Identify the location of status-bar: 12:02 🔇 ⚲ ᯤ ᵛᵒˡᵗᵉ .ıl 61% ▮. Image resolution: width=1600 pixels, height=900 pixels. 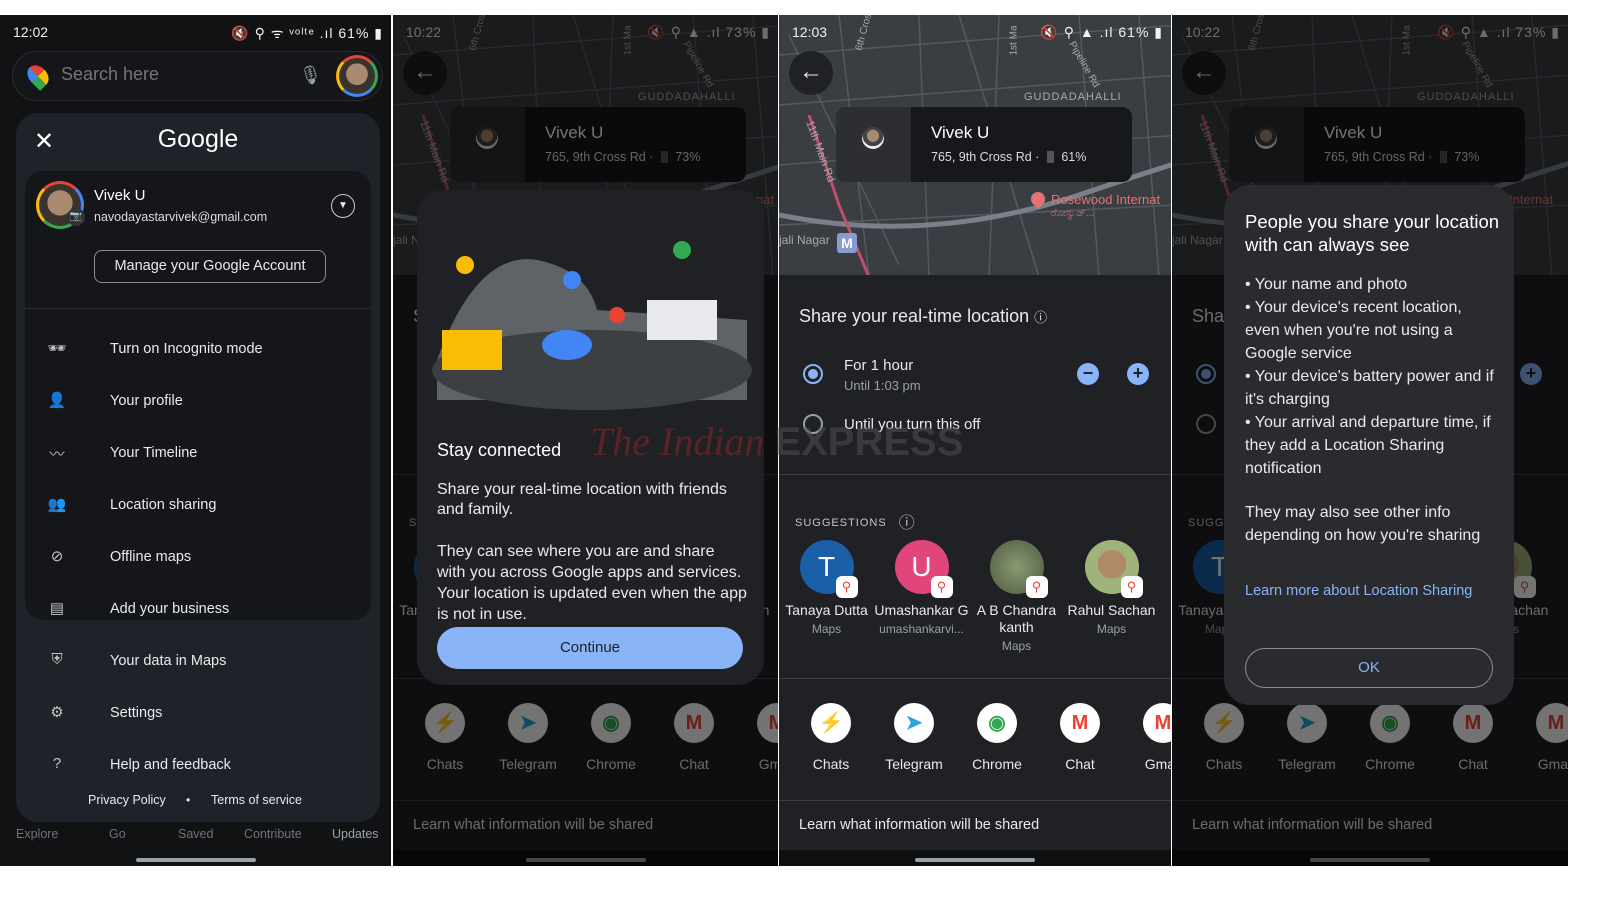
(195, 33).